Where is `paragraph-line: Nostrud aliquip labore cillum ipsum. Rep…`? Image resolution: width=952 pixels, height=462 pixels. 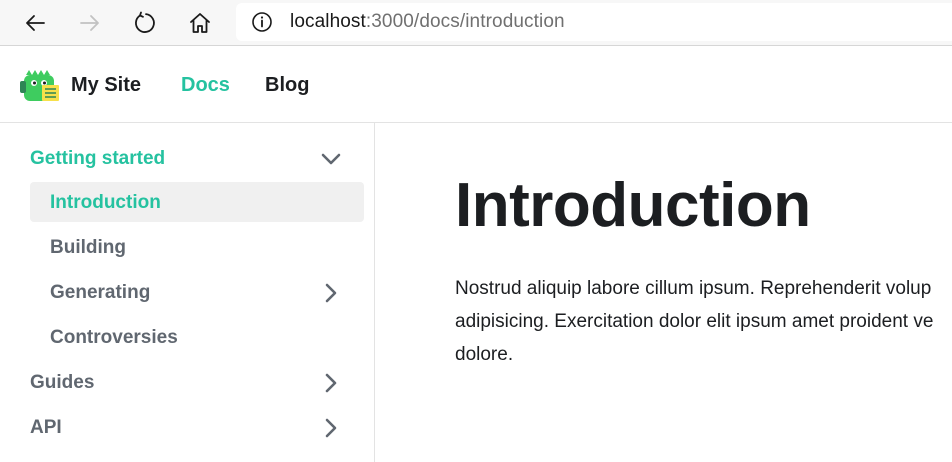
paragraph-line: Nostrud aliquip labore cillum ipsum. Rep… is located at coordinates (693, 288).